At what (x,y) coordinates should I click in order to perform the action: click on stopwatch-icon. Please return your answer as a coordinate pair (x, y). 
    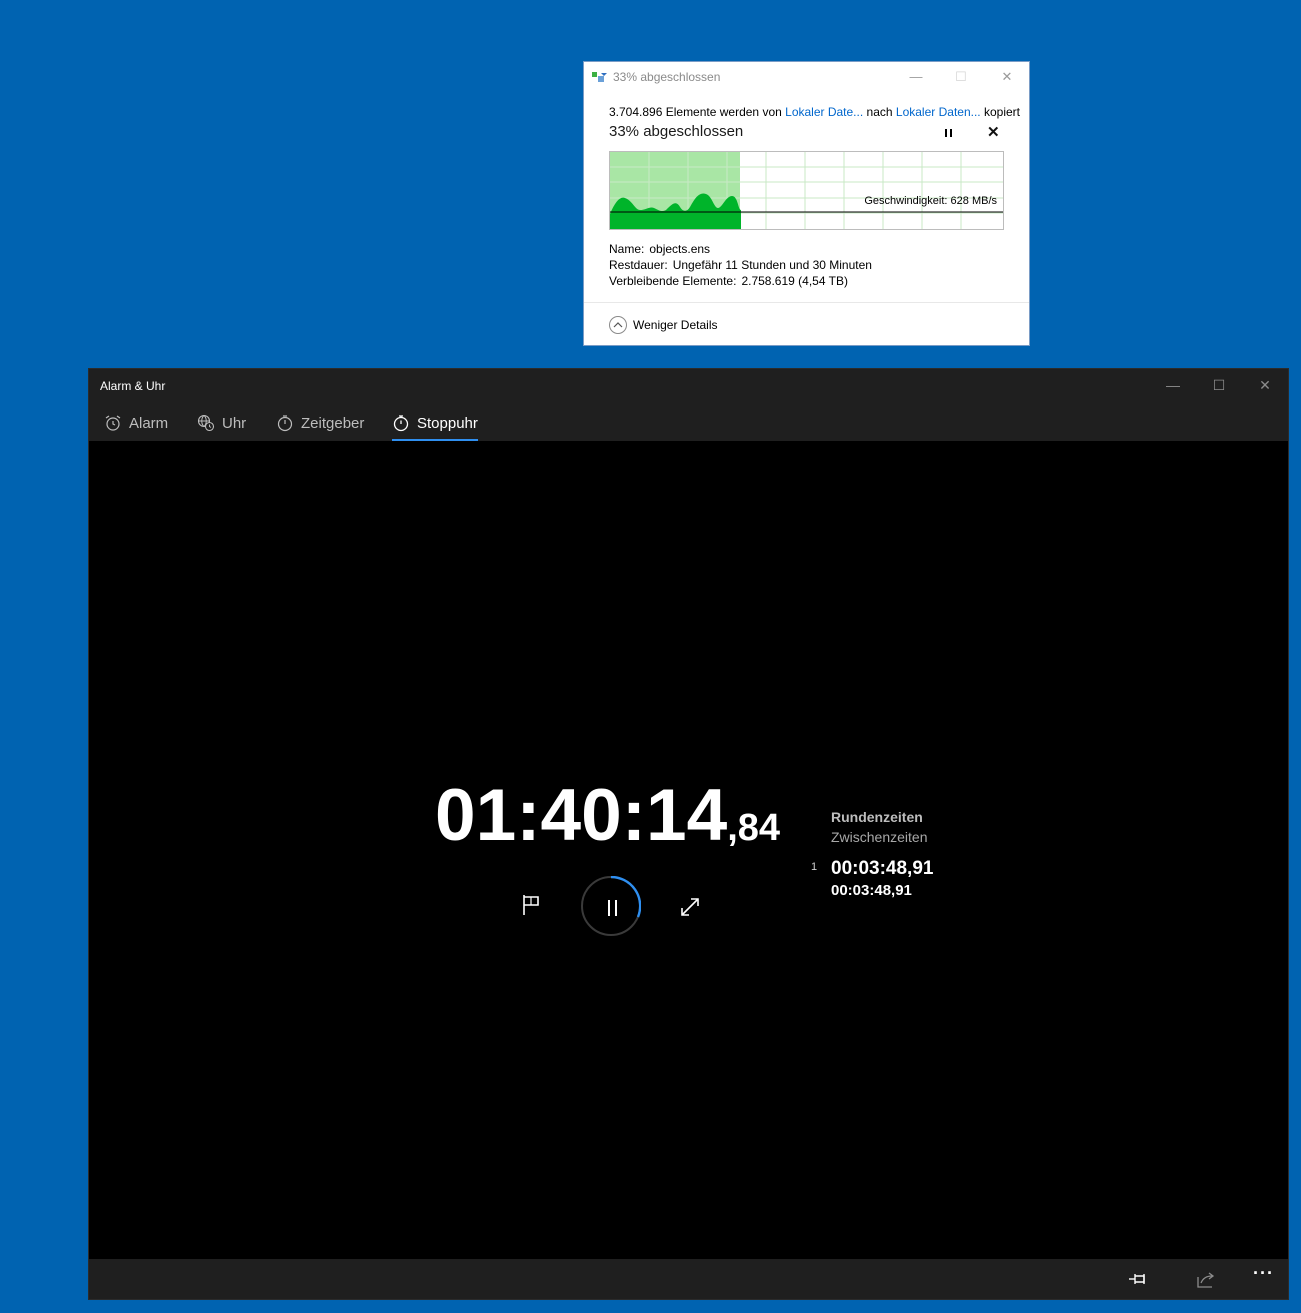
    Looking at the image, I should click on (401, 423).